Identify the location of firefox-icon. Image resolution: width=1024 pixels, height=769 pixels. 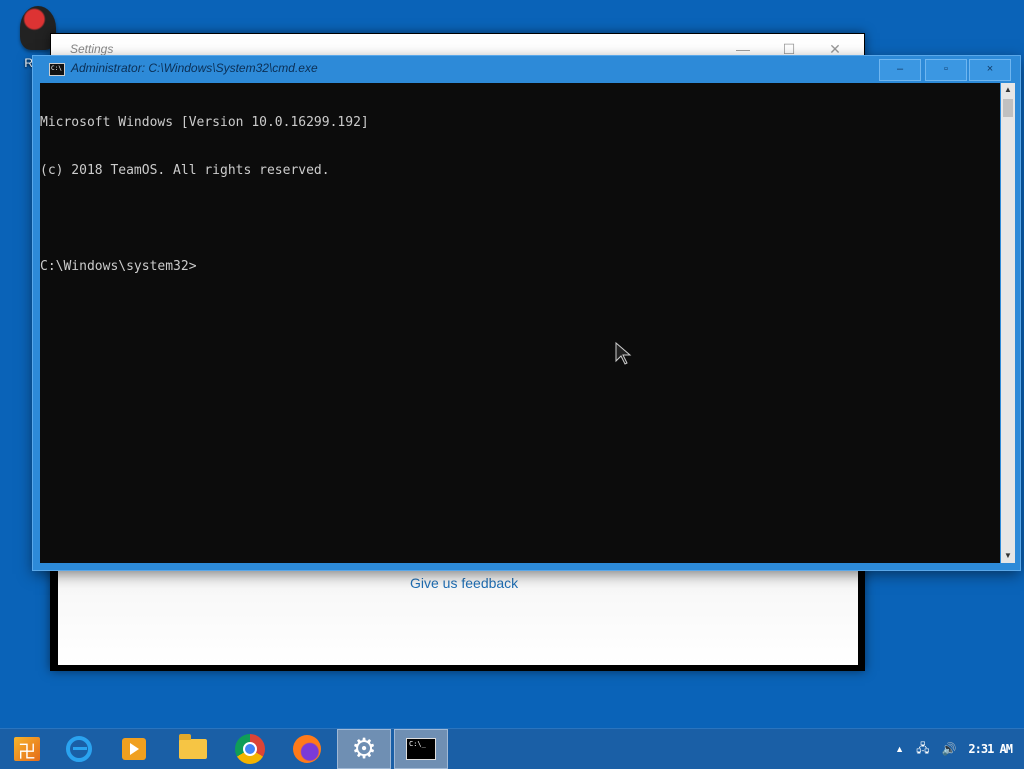
(307, 749).